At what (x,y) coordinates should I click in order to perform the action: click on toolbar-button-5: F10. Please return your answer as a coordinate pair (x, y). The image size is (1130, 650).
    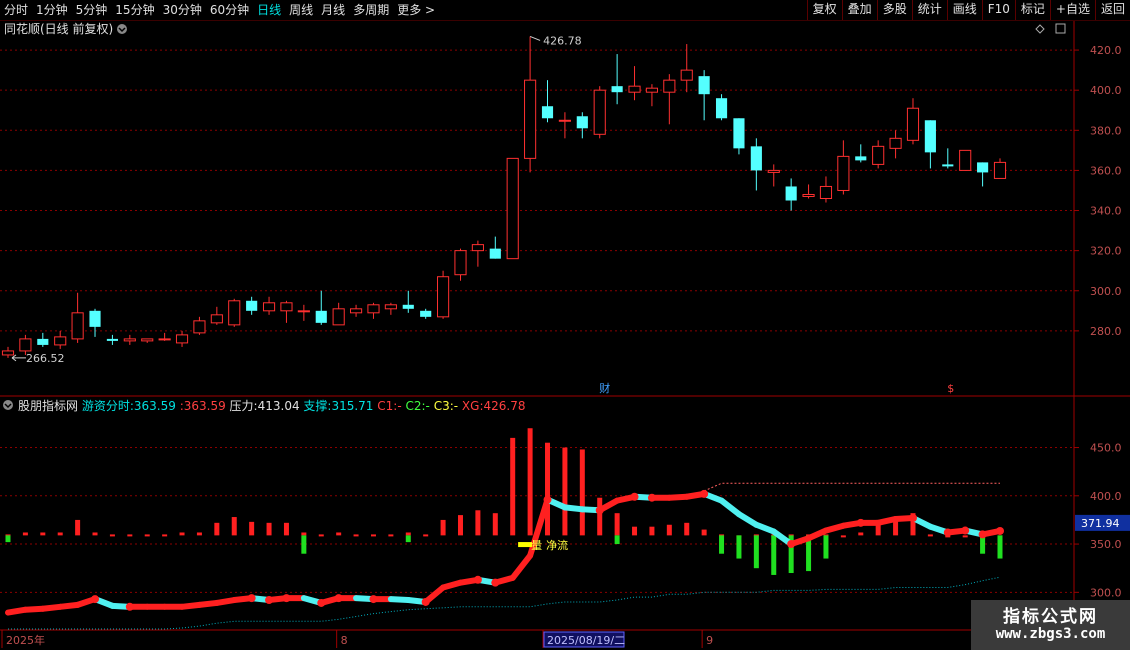
    Looking at the image, I should click on (998, 10).